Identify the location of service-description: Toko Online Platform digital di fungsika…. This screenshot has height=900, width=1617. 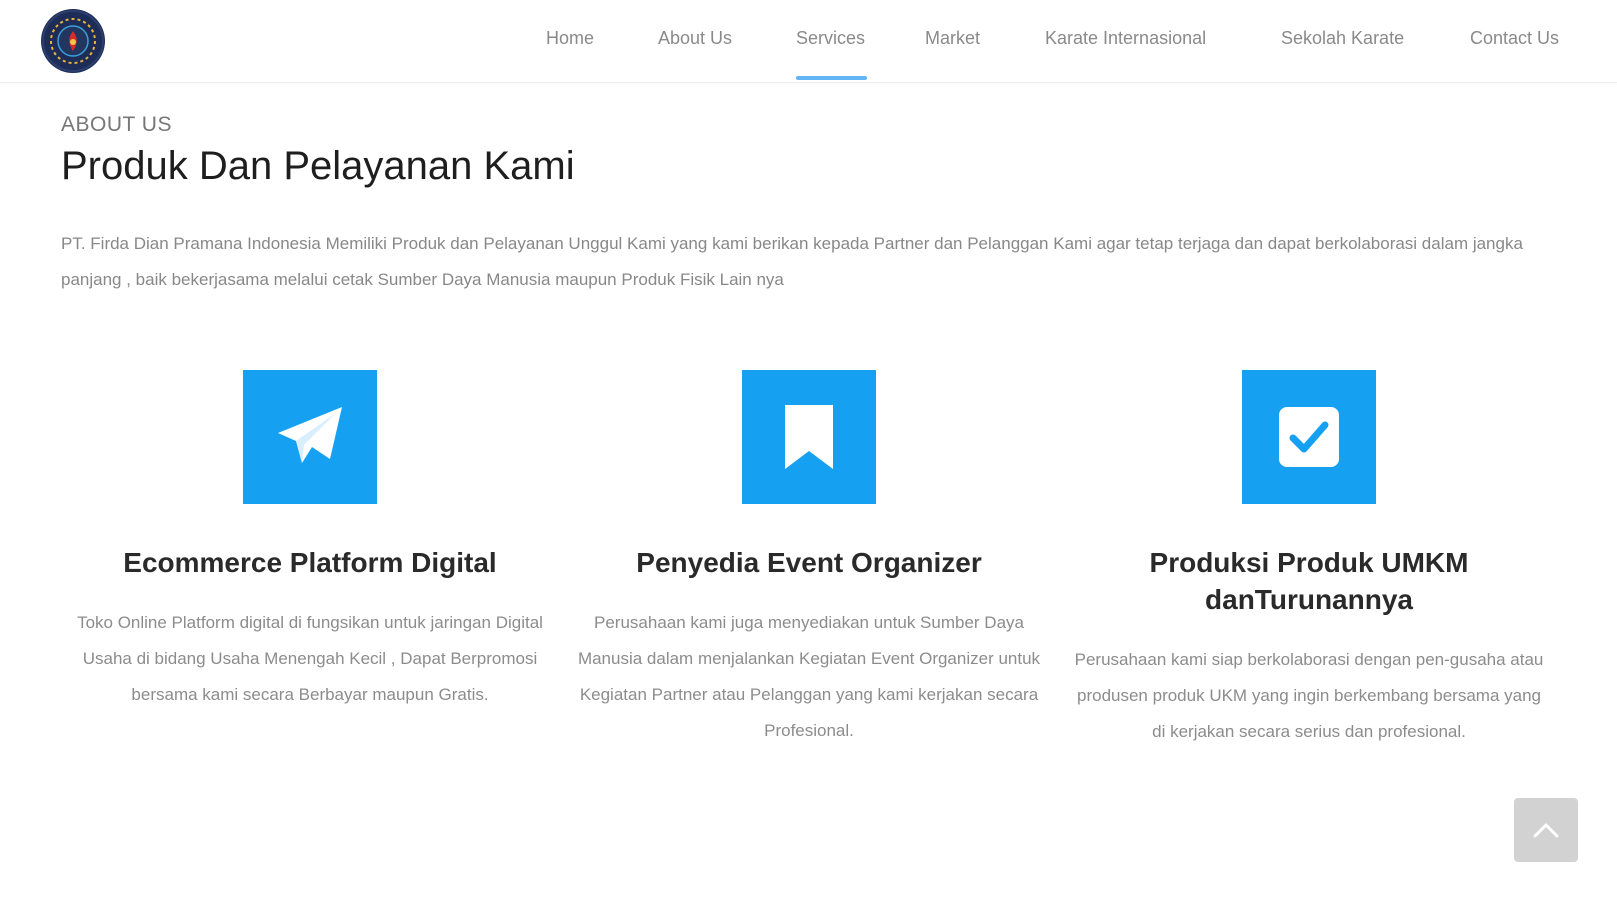
(310, 658).